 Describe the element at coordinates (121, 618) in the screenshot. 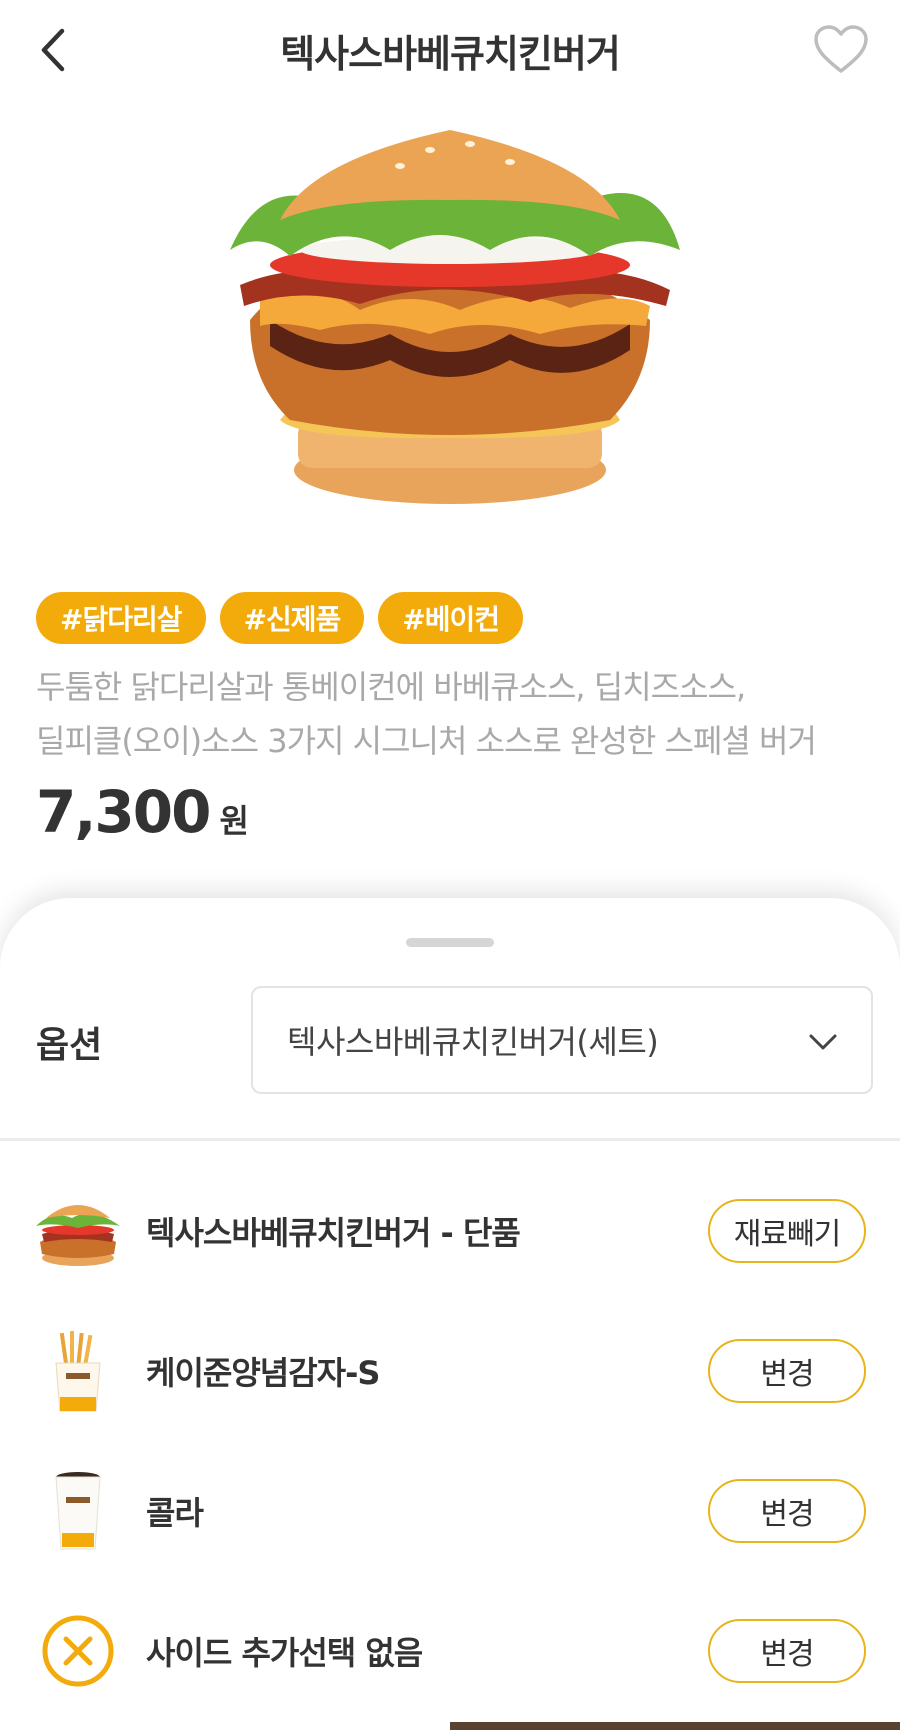

I see `tag-chip: #닭다리살` at that location.